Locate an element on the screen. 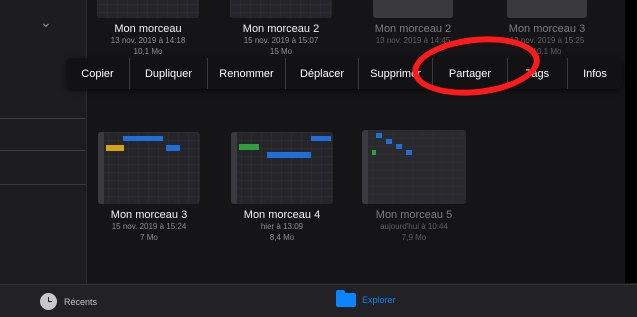 The image size is (637, 317). tab-recents-label: Récents is located at coordinates (81, 301).